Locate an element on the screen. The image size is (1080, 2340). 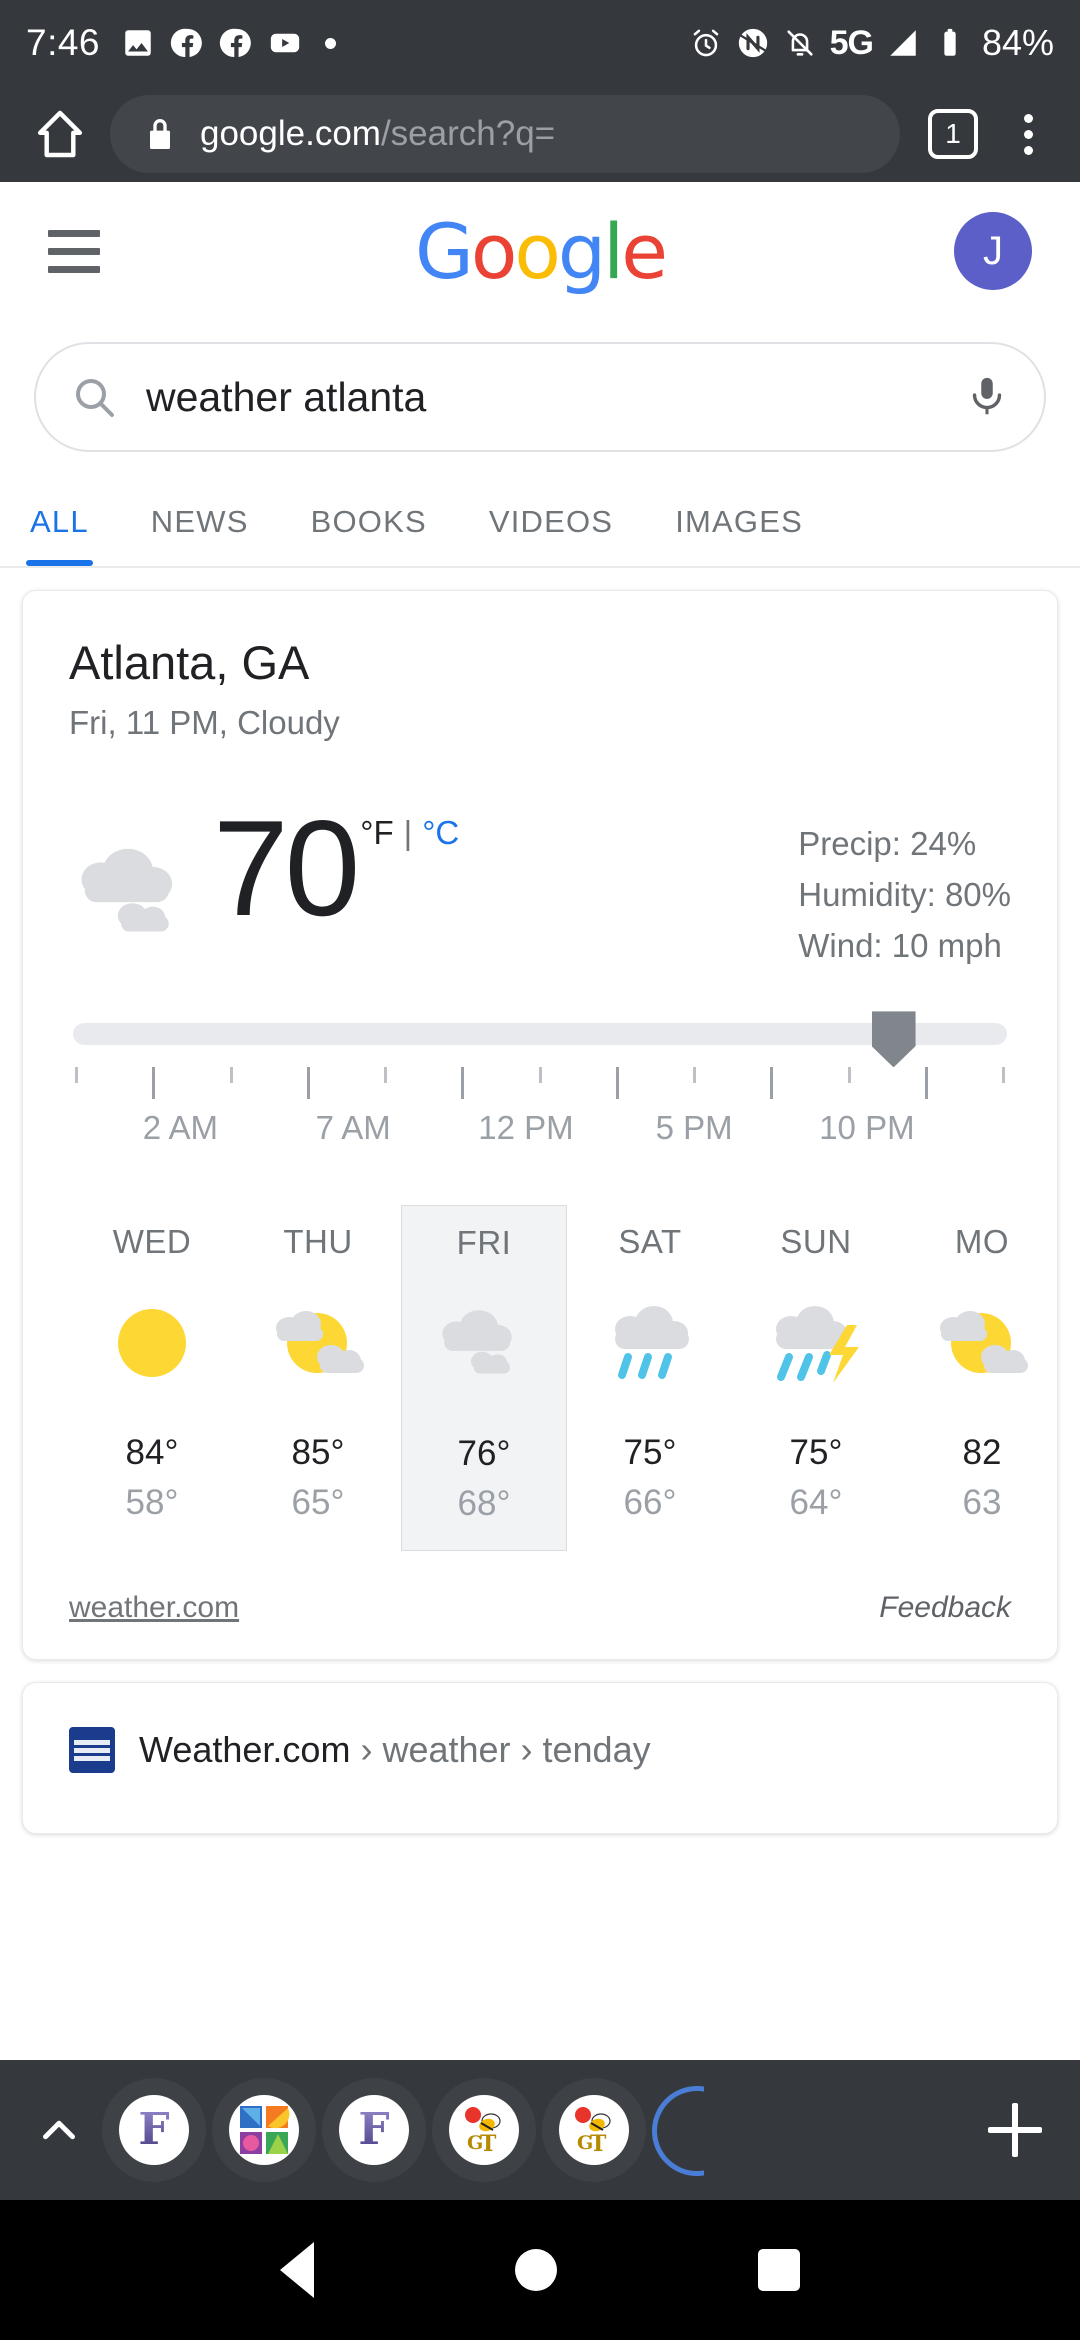
hamburger-menu-icon is located at coordinates (74, 251).